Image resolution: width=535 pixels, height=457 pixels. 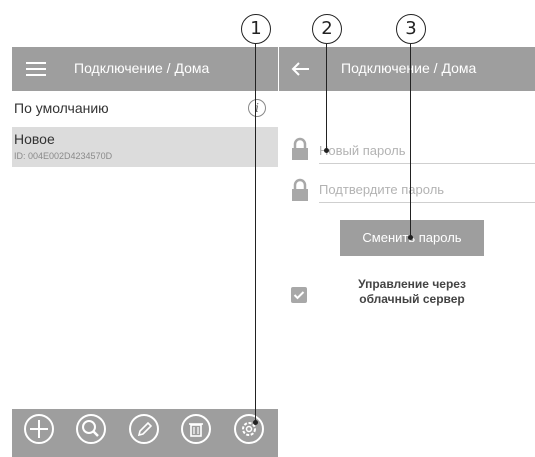 What do you see at coordinates (301, 69) in the screenshot?
I see `back-arrow-icon` at bounding box center [301, 69].